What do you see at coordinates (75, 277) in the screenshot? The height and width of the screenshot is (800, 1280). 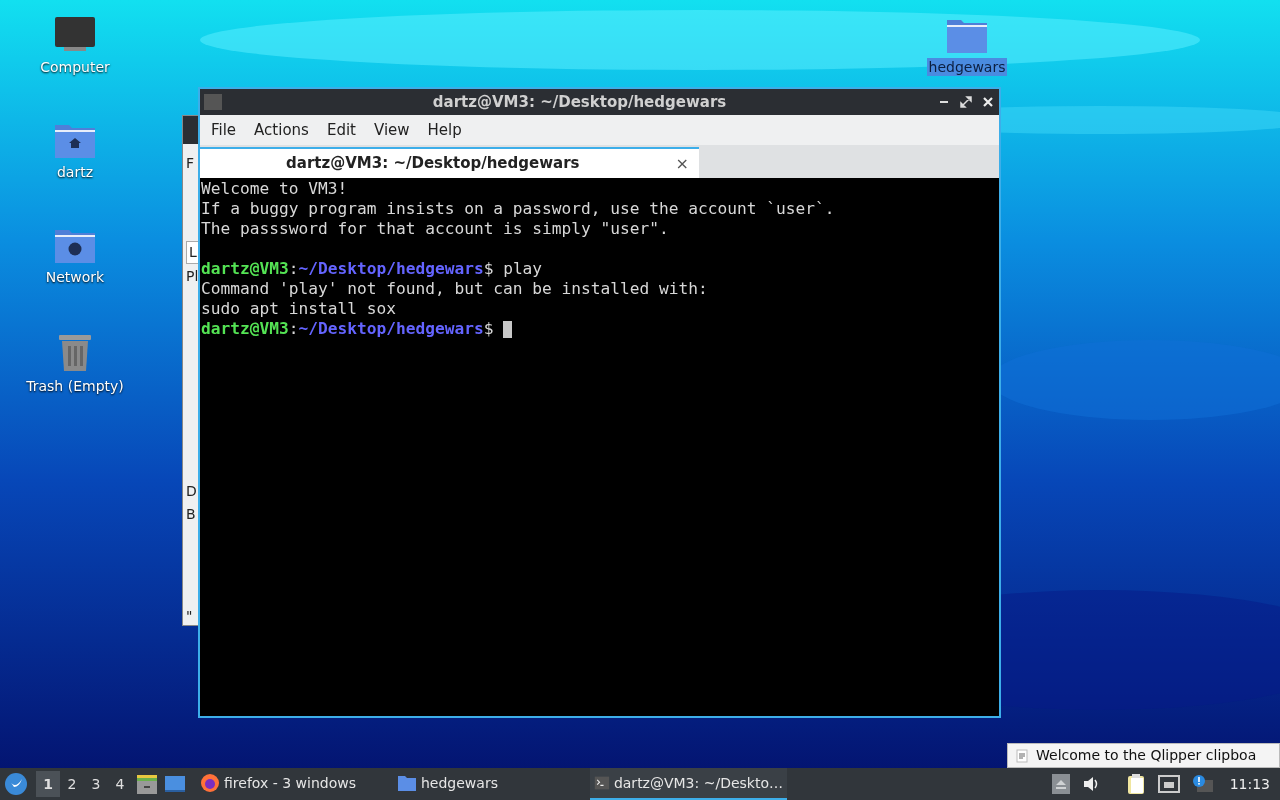 I see `desktop-icon-label: Network` at bounding box center [75, 277].